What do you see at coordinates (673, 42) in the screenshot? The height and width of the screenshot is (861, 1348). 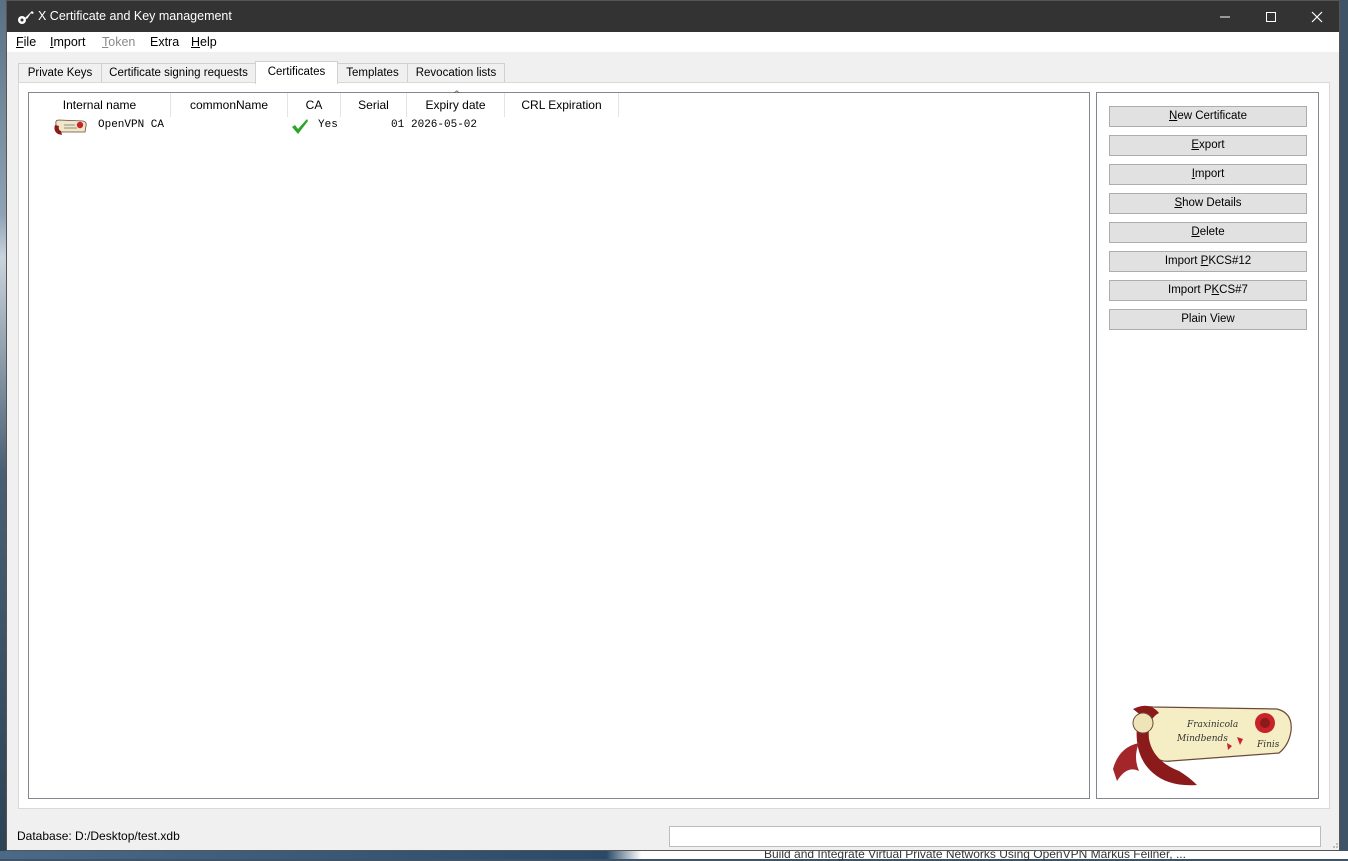 I see `menu-bar: File Import Token Extra Help` at bounding box center [673, 42].